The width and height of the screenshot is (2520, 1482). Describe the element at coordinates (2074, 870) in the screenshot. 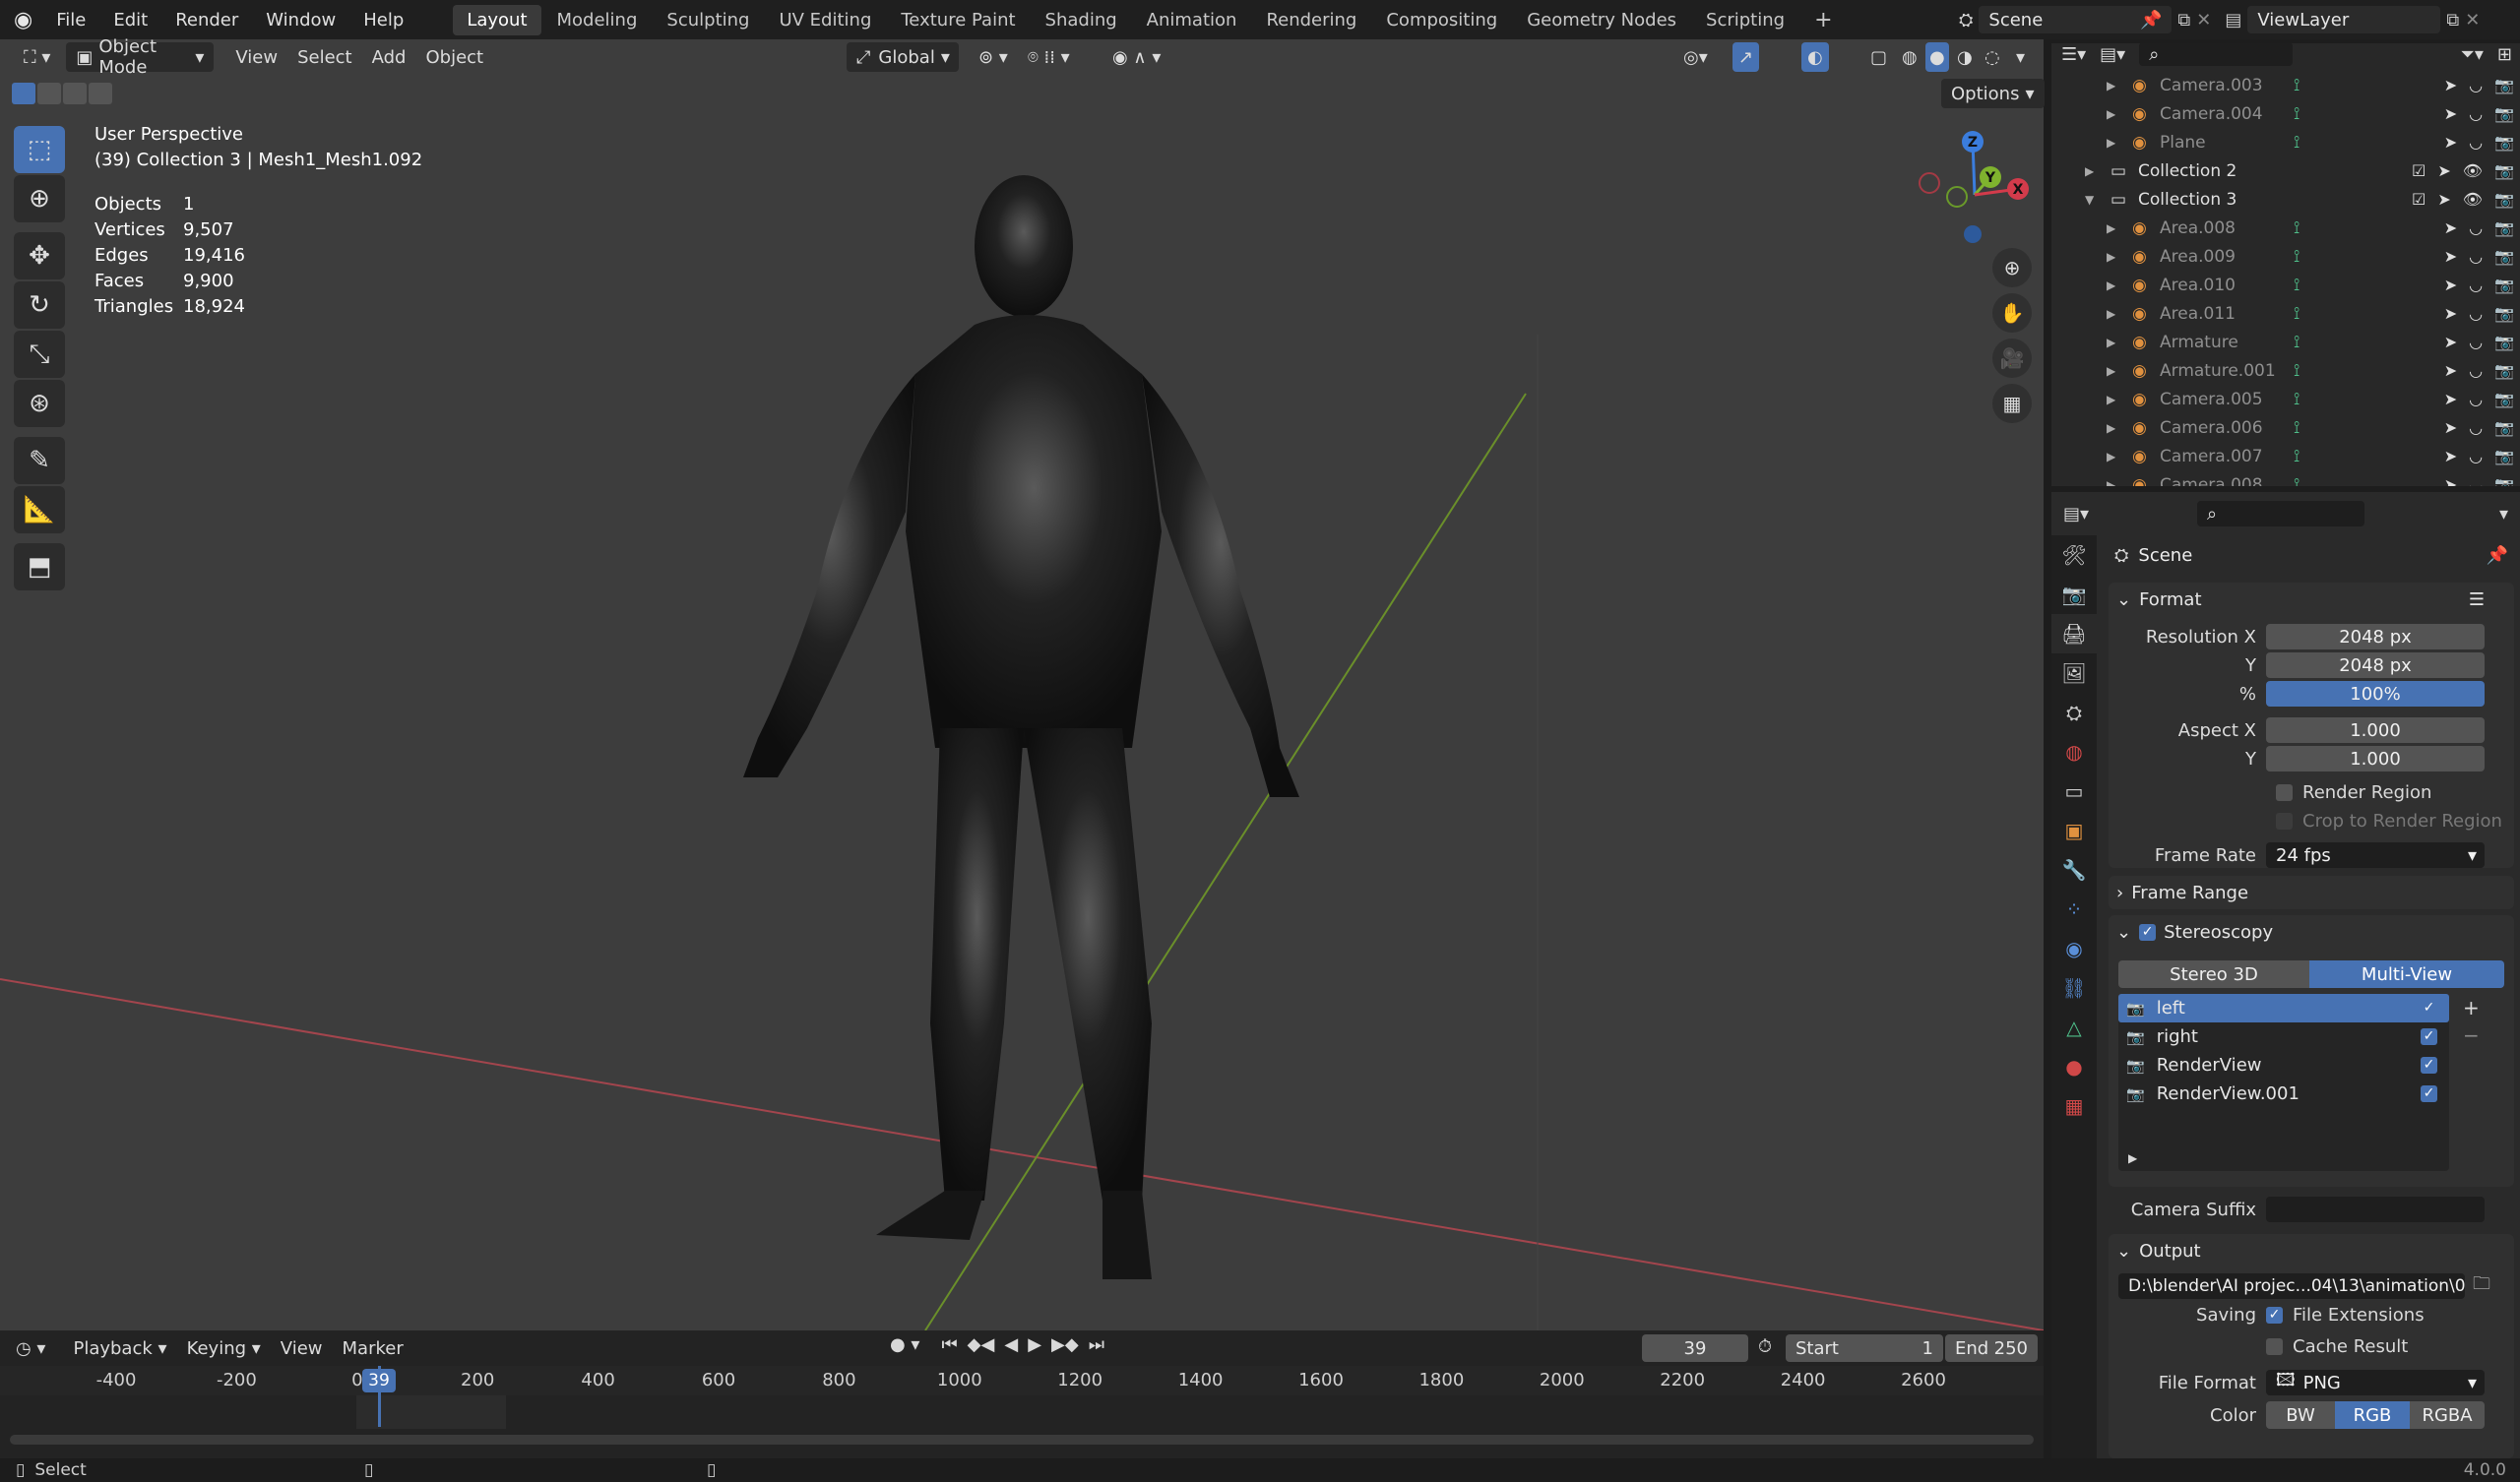

I see `modifier-tab-icon: 🔧` at that location.